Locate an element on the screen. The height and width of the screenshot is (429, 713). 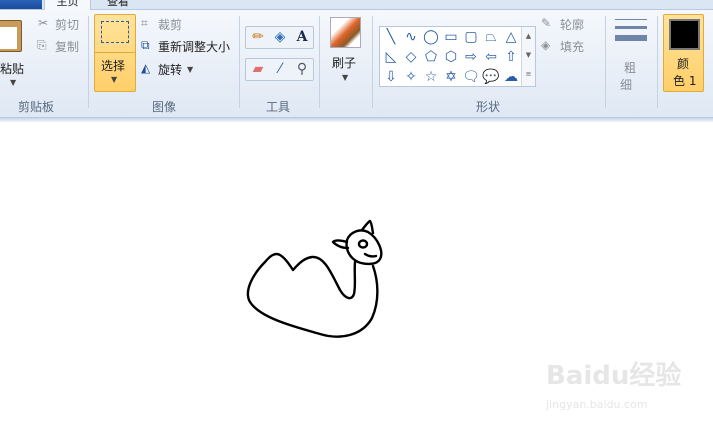
tools-group-label: 工具 is located at coordinates (278, 107).